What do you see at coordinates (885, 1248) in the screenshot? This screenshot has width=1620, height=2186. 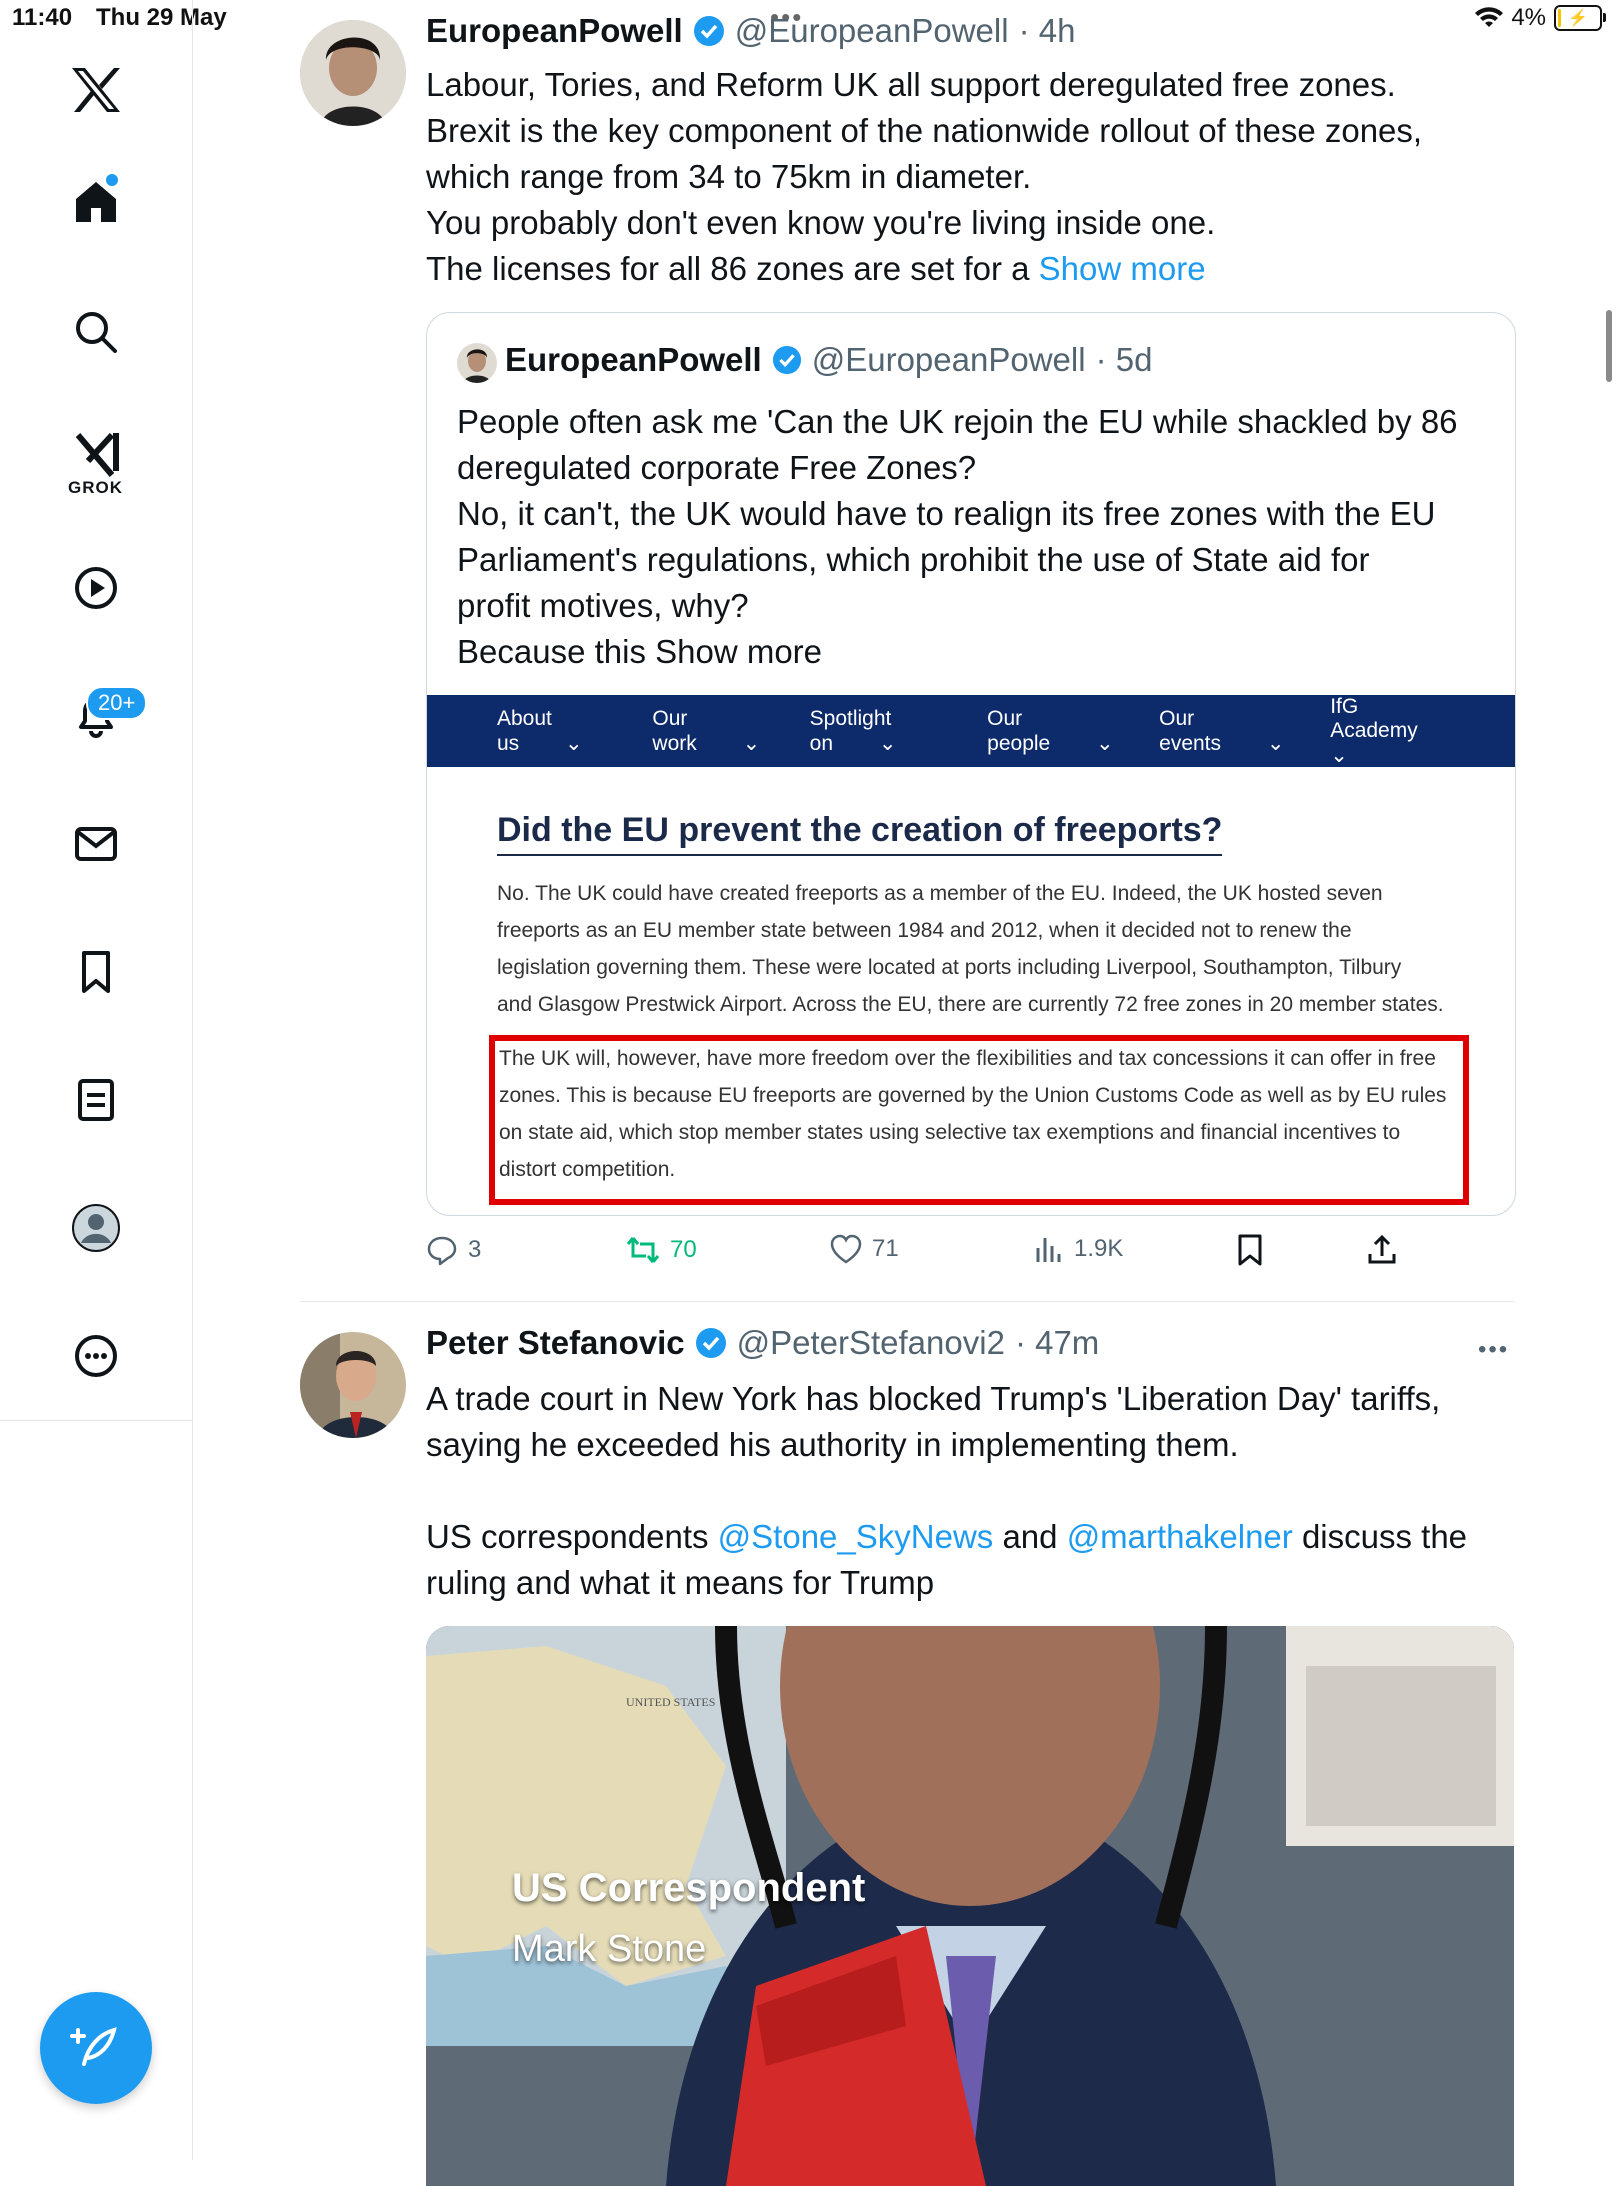 I see `like-count: 71` at bounding box center [885, 1248].